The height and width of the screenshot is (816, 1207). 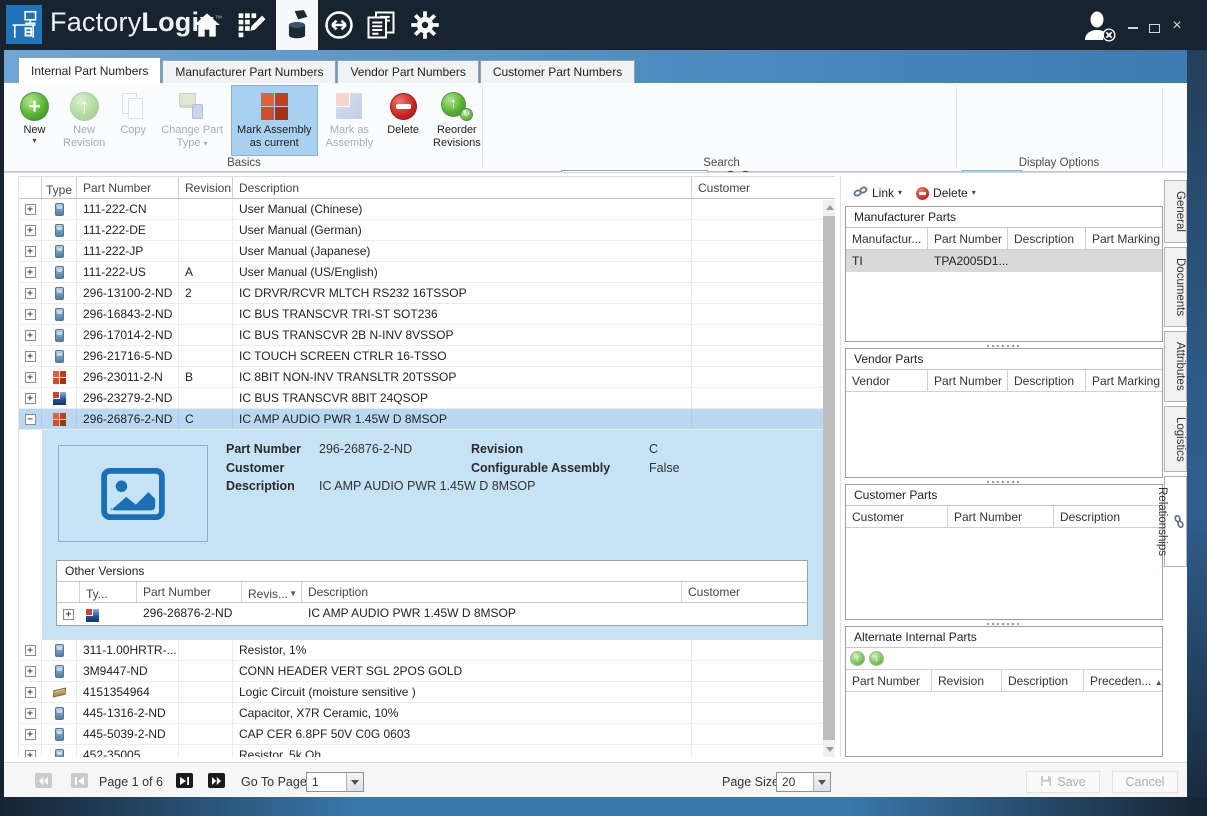 I want to click on parts-library-icon-active, so click(x=297, y=25).